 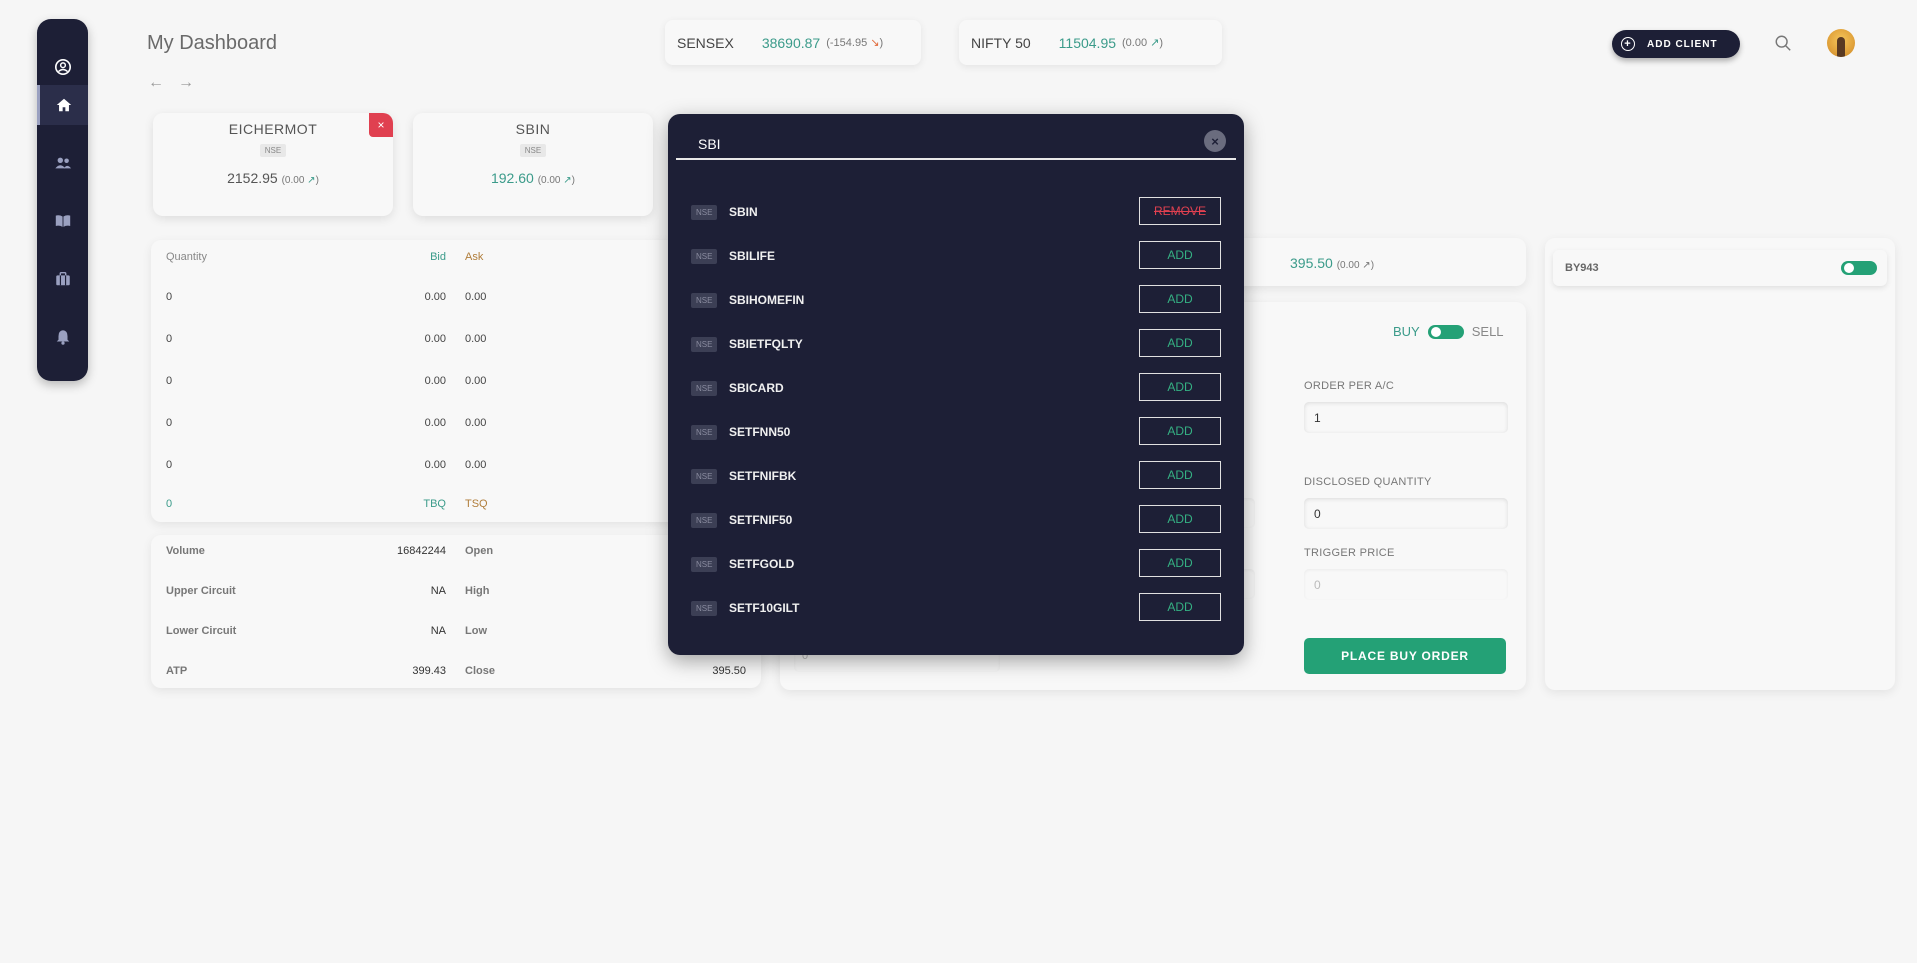 What do you see at coordinates (956, 256) in the screenshot?
I see `search-result-row: NSE SBILIFE ADD` at bounding box center [956, 256].